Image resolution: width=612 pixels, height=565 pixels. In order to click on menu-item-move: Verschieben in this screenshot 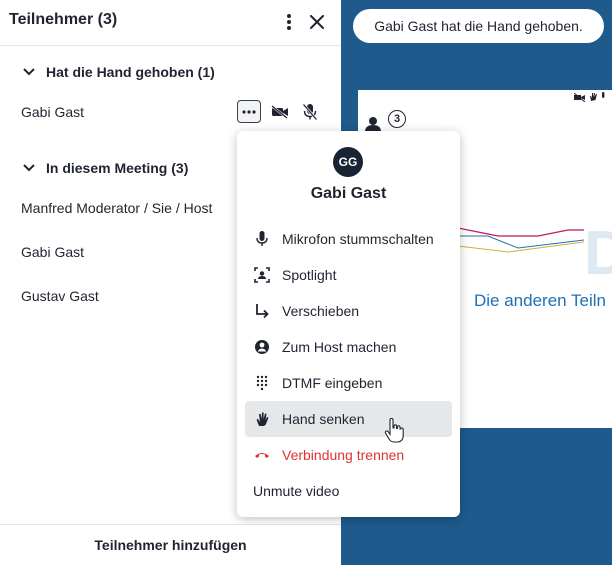, I will do `click(348, 311)`.